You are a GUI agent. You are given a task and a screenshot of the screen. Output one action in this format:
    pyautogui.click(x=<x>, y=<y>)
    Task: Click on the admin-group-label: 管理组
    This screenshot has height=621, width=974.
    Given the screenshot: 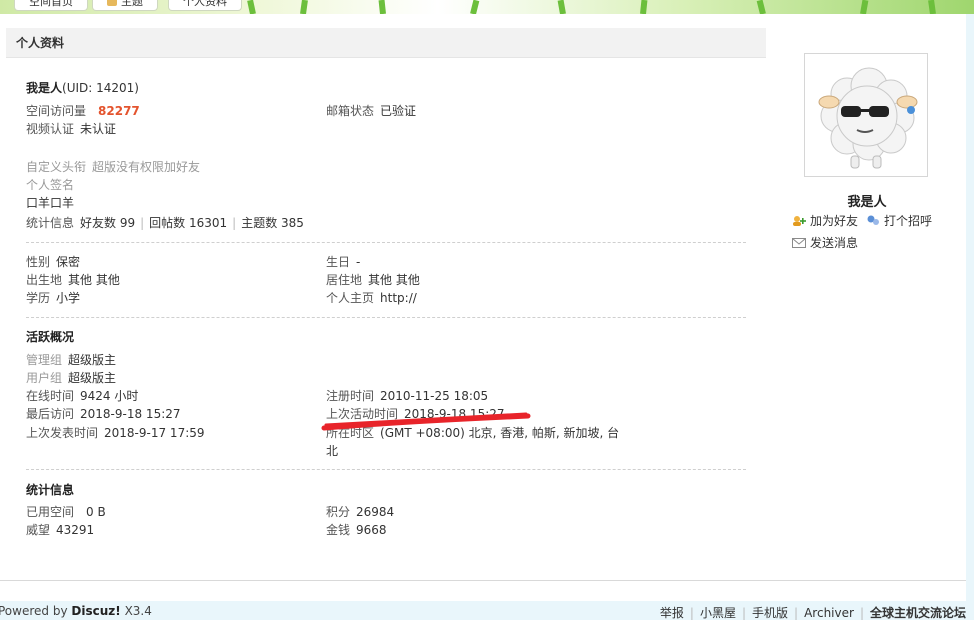 What is the action you would take?
    pyautogui.click(x=44, y=360)
    